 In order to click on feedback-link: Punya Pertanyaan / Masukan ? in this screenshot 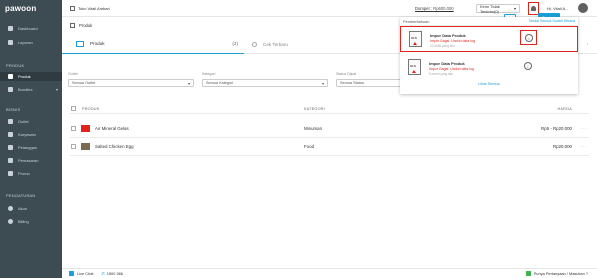, I will do `click(556, 273)`.